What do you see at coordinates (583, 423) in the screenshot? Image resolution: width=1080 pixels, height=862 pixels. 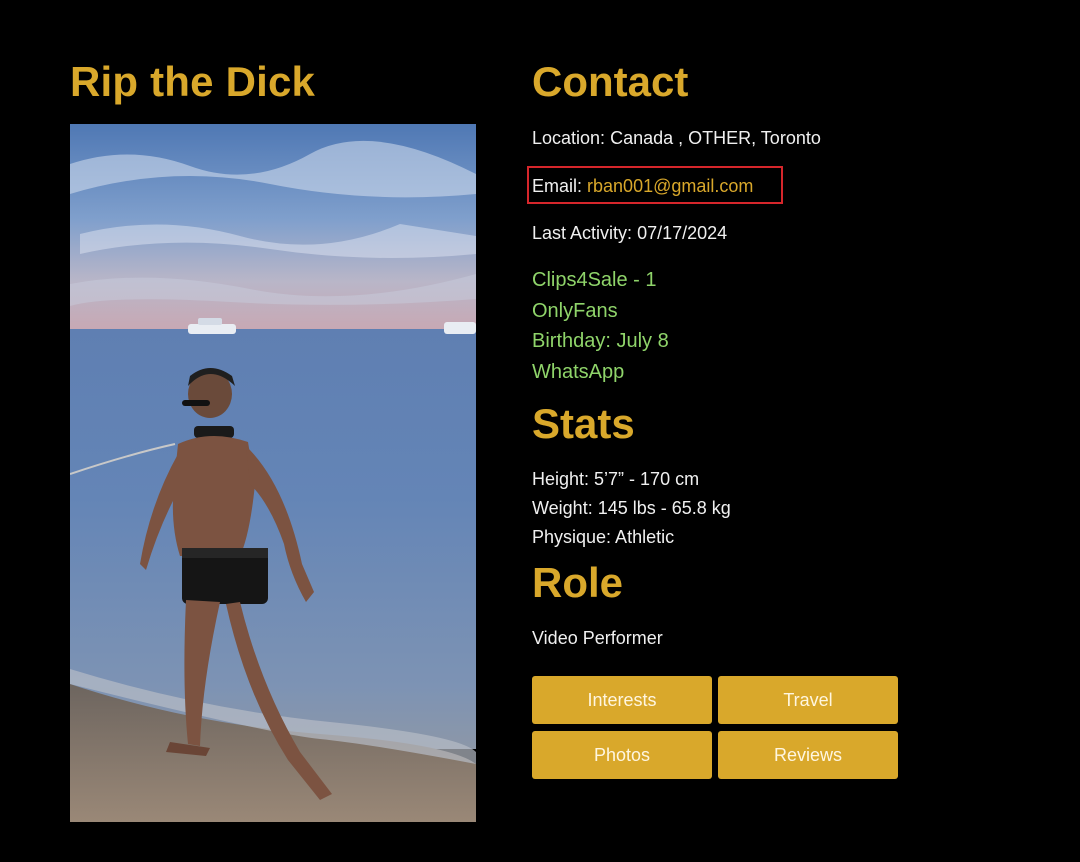 I see `stats-heading: Stats` at bounding box center [583, 423].